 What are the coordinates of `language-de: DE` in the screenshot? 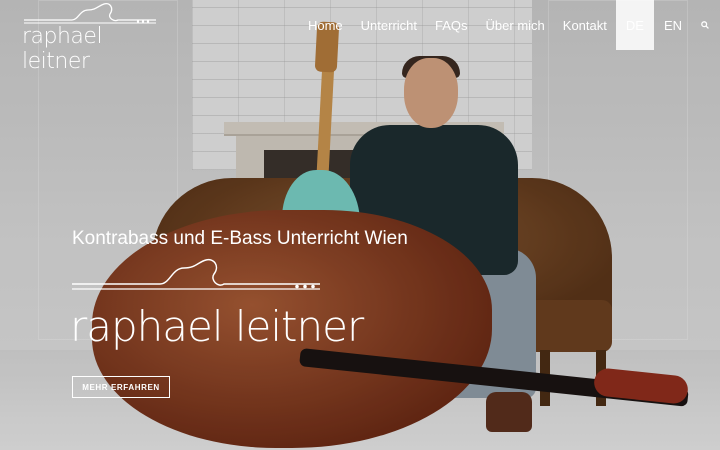 It's located at (634, 25).